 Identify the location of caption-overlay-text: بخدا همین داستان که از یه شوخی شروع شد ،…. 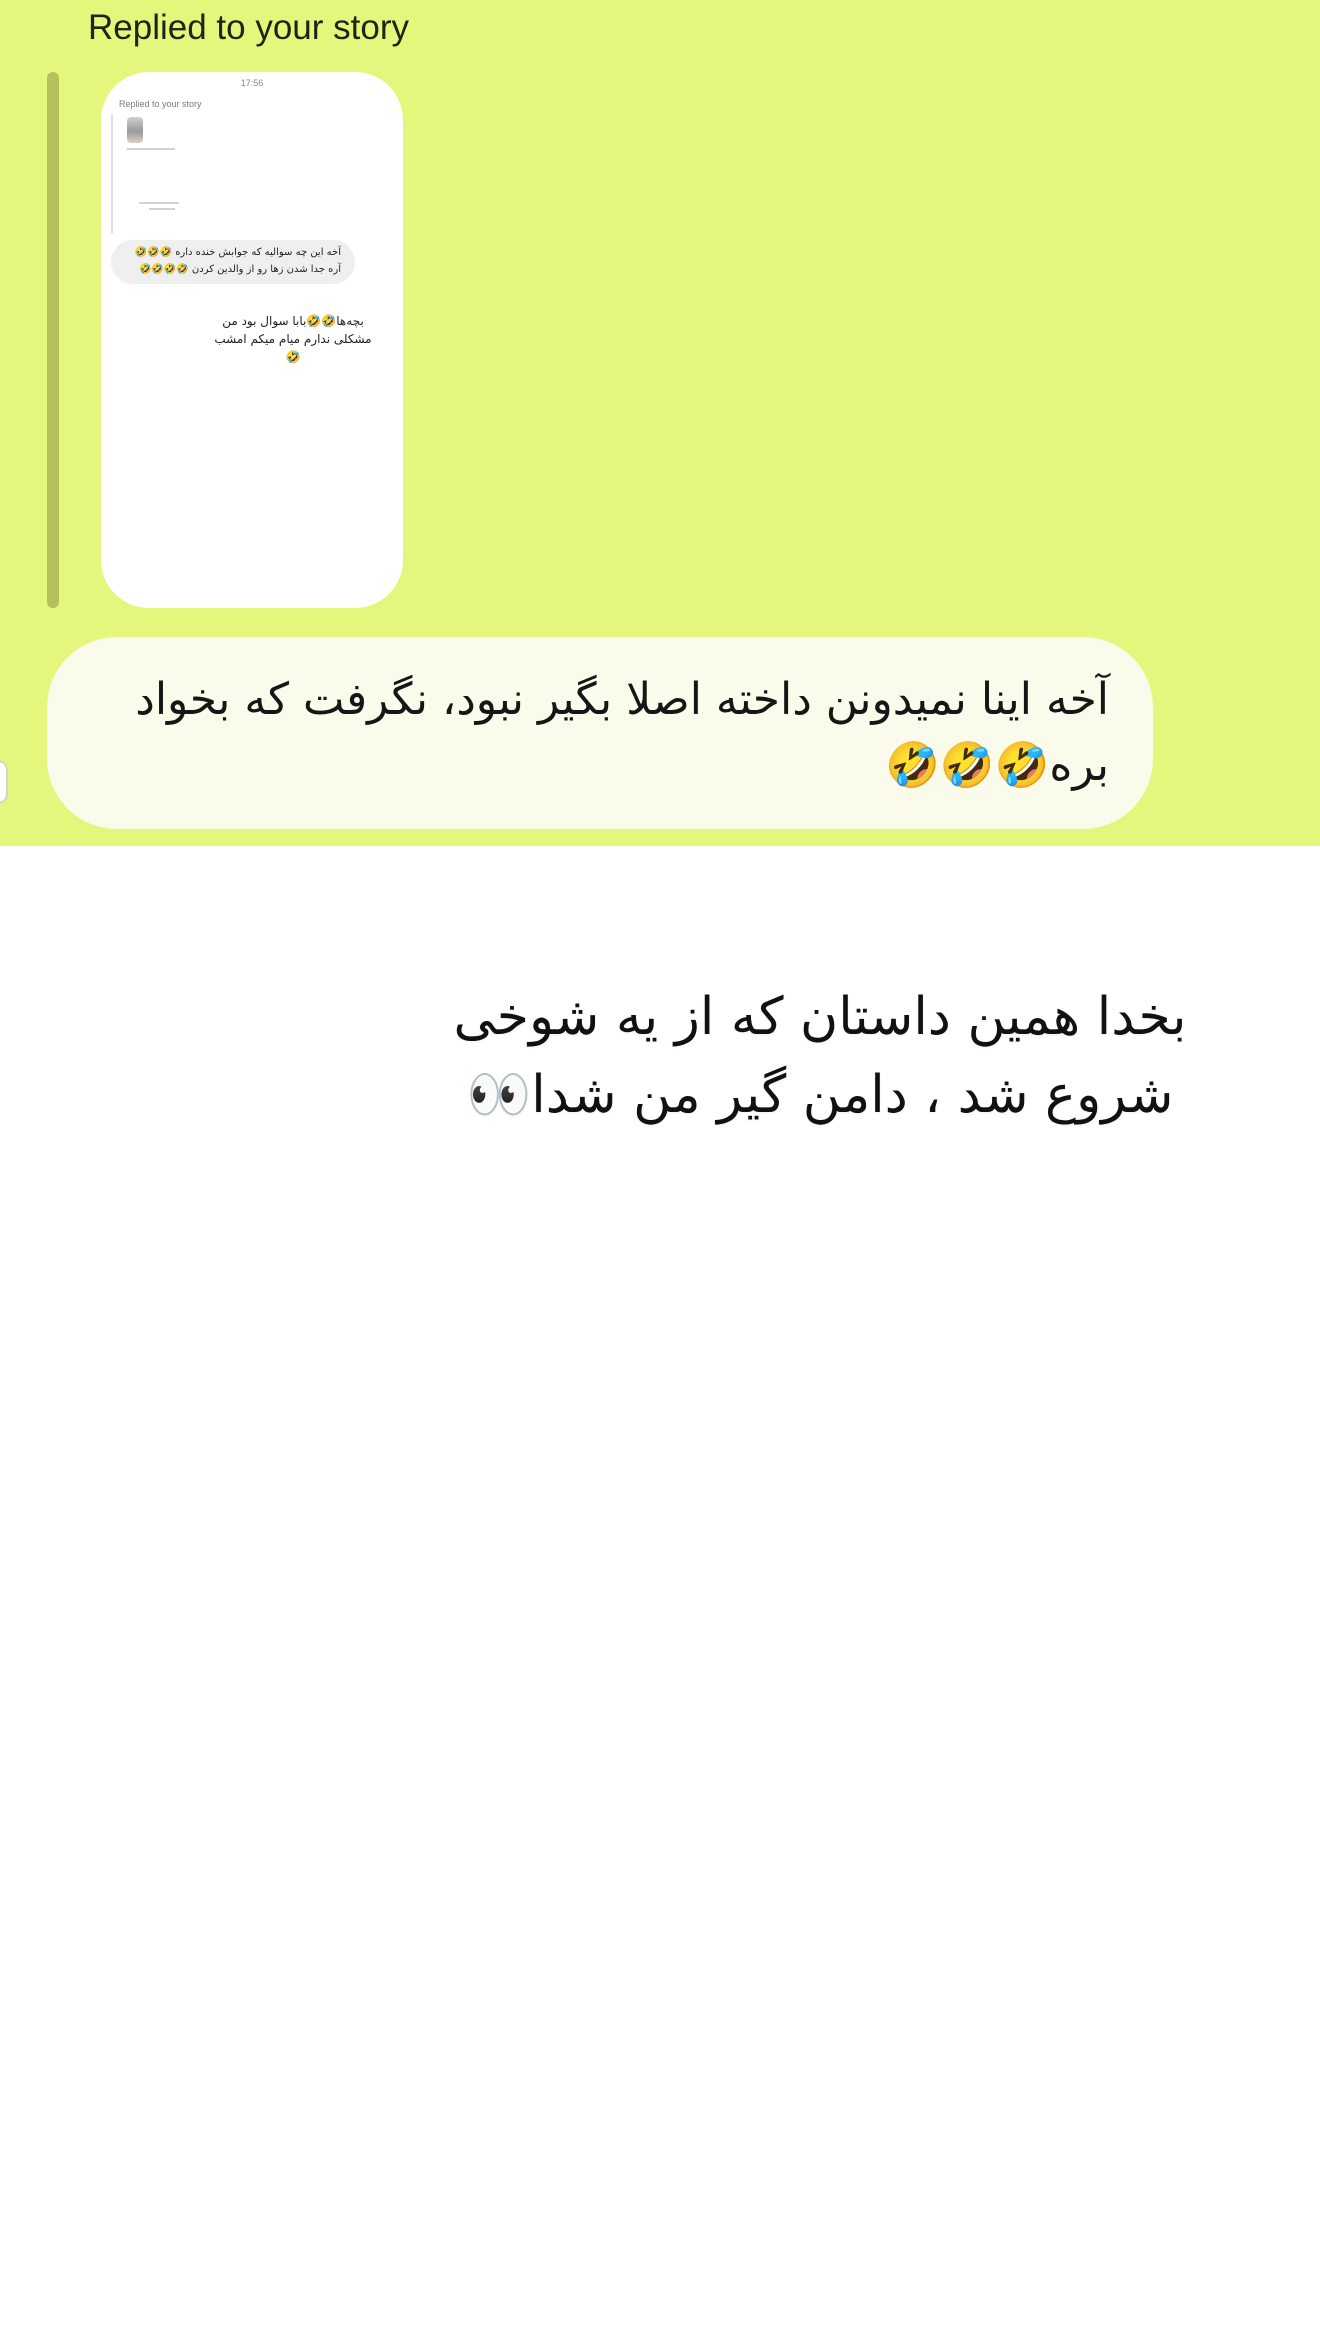
(820, 1056).